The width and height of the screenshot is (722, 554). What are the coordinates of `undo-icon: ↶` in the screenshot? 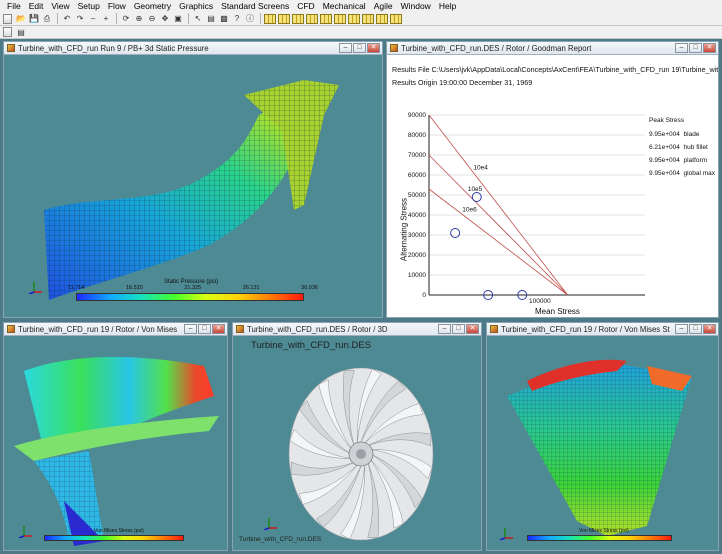 It's located at (67, 18).